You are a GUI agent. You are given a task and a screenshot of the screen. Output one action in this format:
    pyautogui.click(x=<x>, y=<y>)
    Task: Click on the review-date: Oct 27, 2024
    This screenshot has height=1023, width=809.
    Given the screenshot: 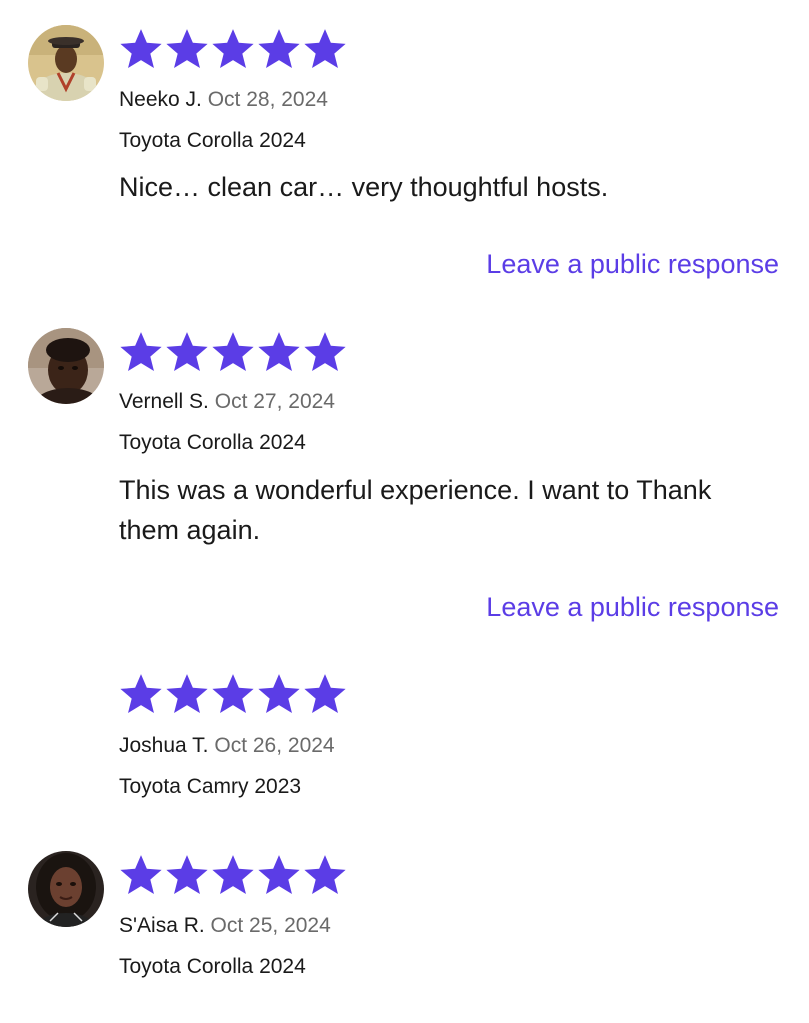 What is the action you would take?
    pyautogui.click(x=274, y=401)
    